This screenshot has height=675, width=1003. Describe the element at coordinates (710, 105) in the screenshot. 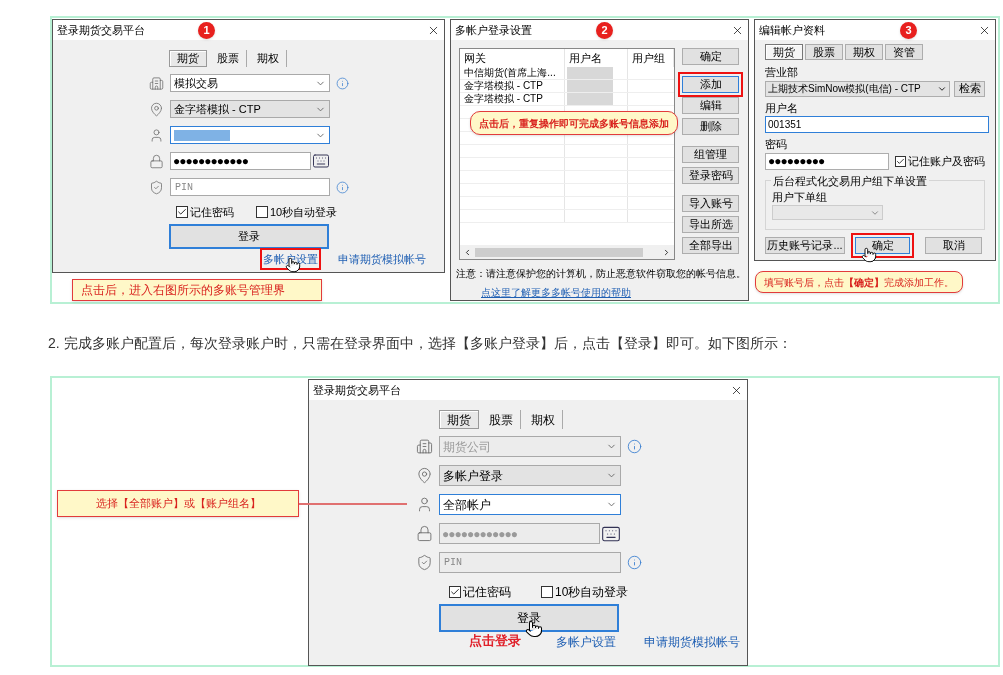

I see `action-button: 编辑` at that location.